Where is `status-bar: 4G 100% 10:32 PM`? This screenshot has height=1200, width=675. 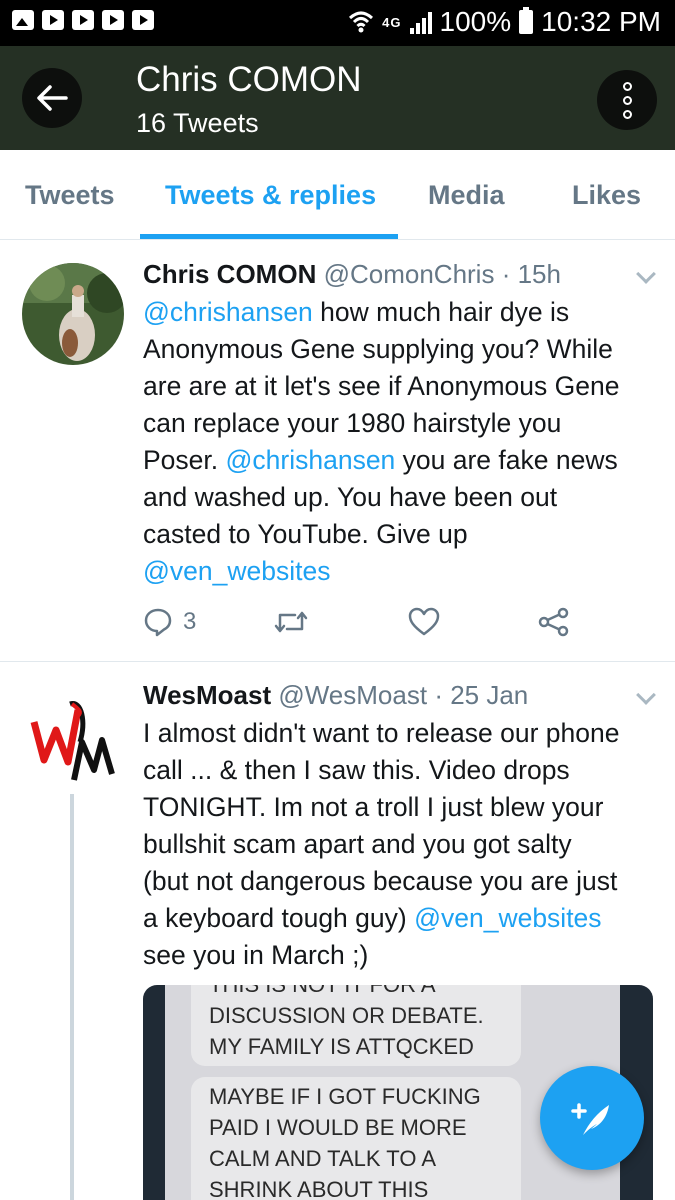
status-bar: 4G 100% 10:32 PM is located at coordinates (337, 23).